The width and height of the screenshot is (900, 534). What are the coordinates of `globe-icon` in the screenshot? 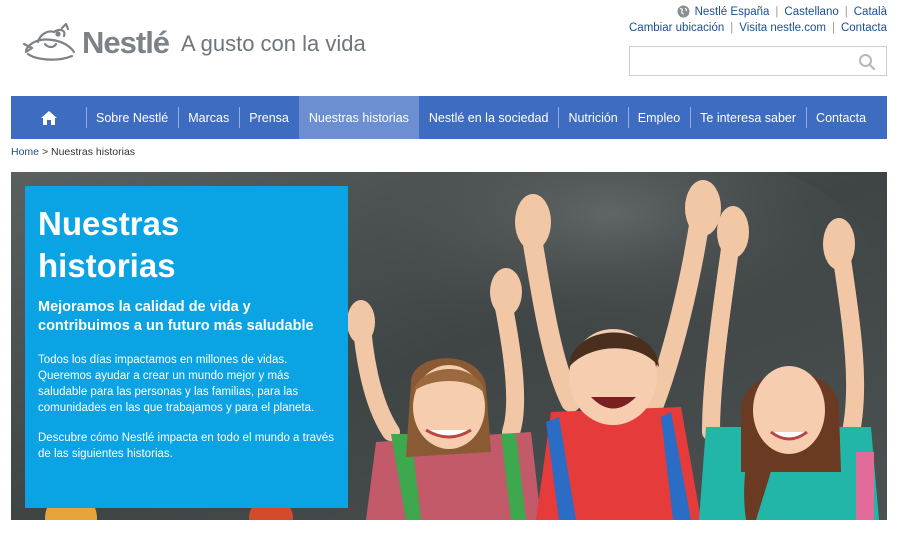 It's located at (683, 11).